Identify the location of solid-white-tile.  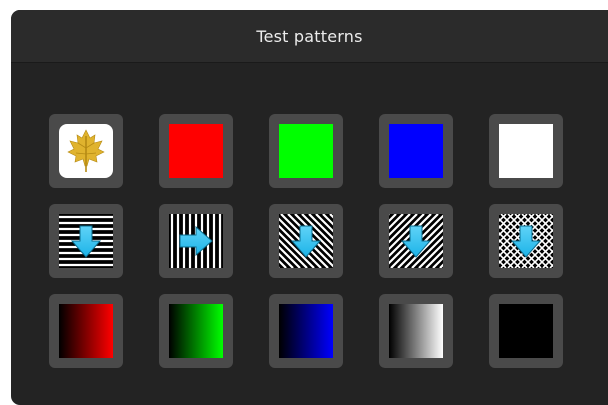
(526, 151).